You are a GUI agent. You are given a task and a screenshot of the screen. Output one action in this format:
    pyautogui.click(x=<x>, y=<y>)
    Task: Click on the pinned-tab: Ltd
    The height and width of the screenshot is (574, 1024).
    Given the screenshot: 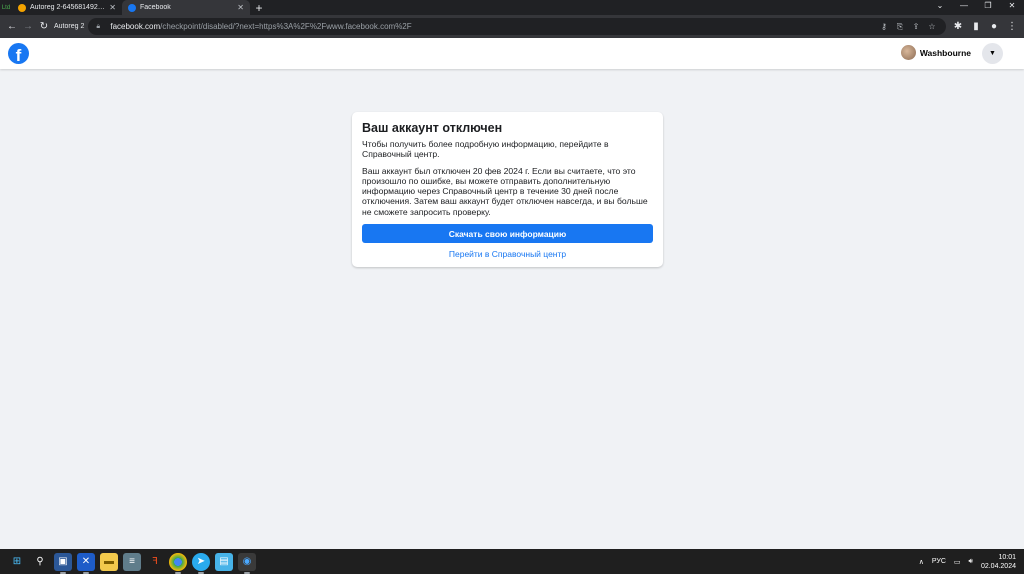 What is the action you would take?
    pyautogui.click(x=6, y=7)
    